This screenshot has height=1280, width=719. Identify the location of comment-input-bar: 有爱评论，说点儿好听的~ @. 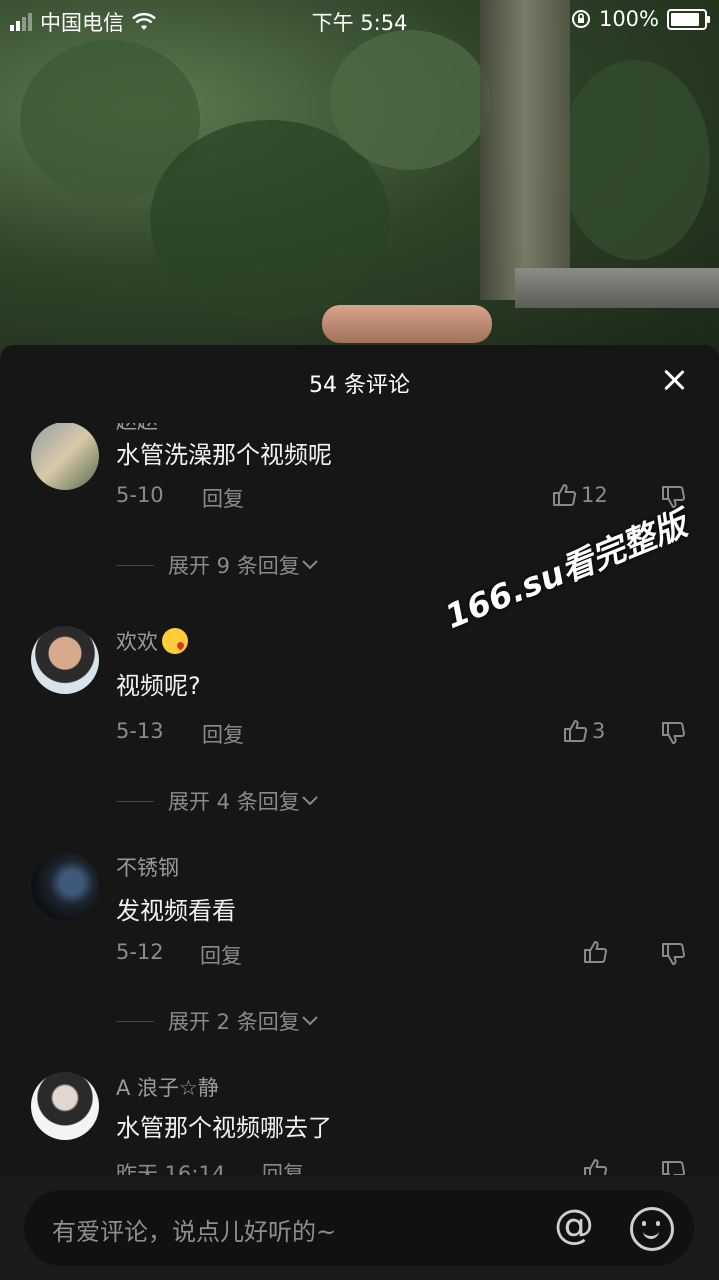
(359, 1228).